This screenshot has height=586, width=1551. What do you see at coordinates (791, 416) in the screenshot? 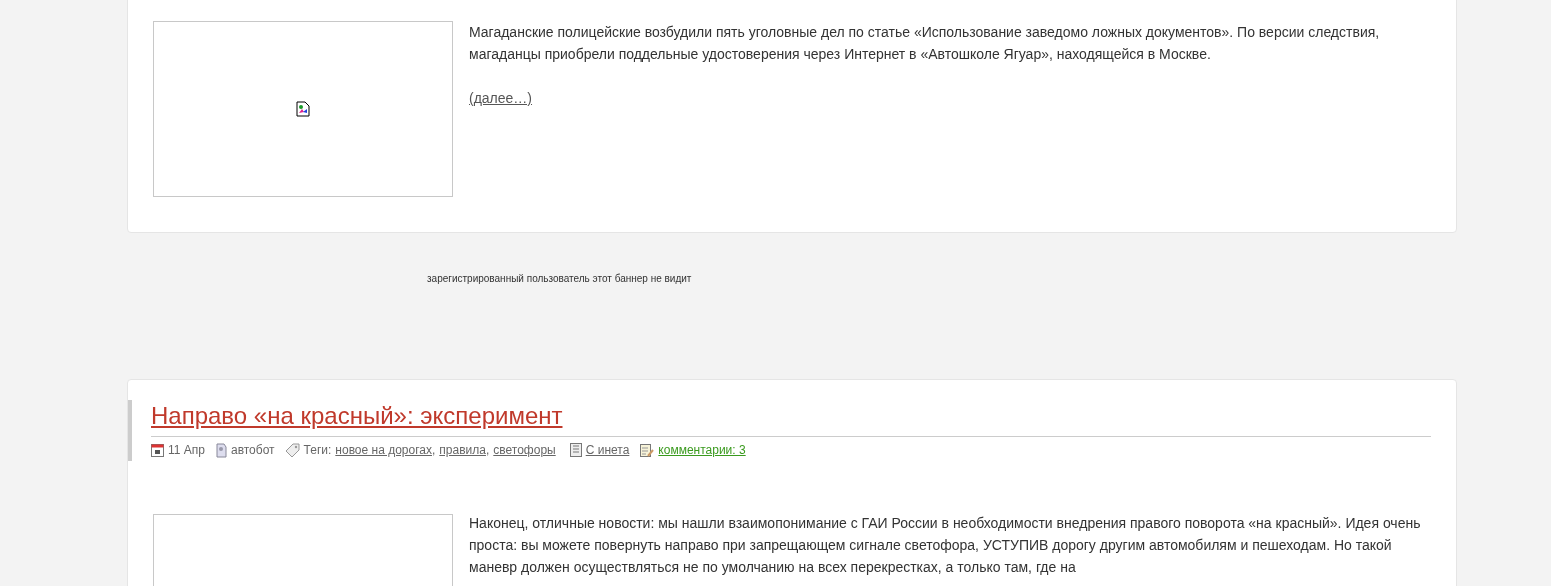
I see `post-title: Направо «на красный»: эксперимент` at bounding box center [791, 416].